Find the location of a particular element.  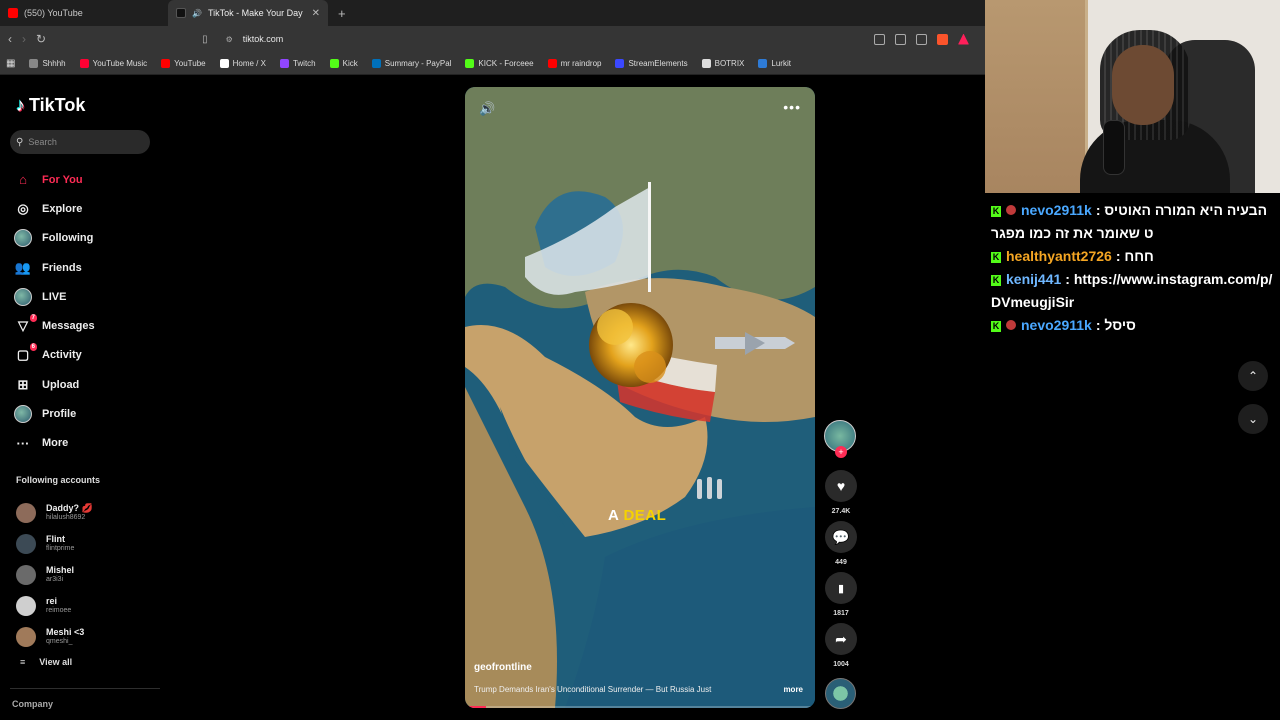

reload-icon: ↻ is located at coordinates (41, 39).